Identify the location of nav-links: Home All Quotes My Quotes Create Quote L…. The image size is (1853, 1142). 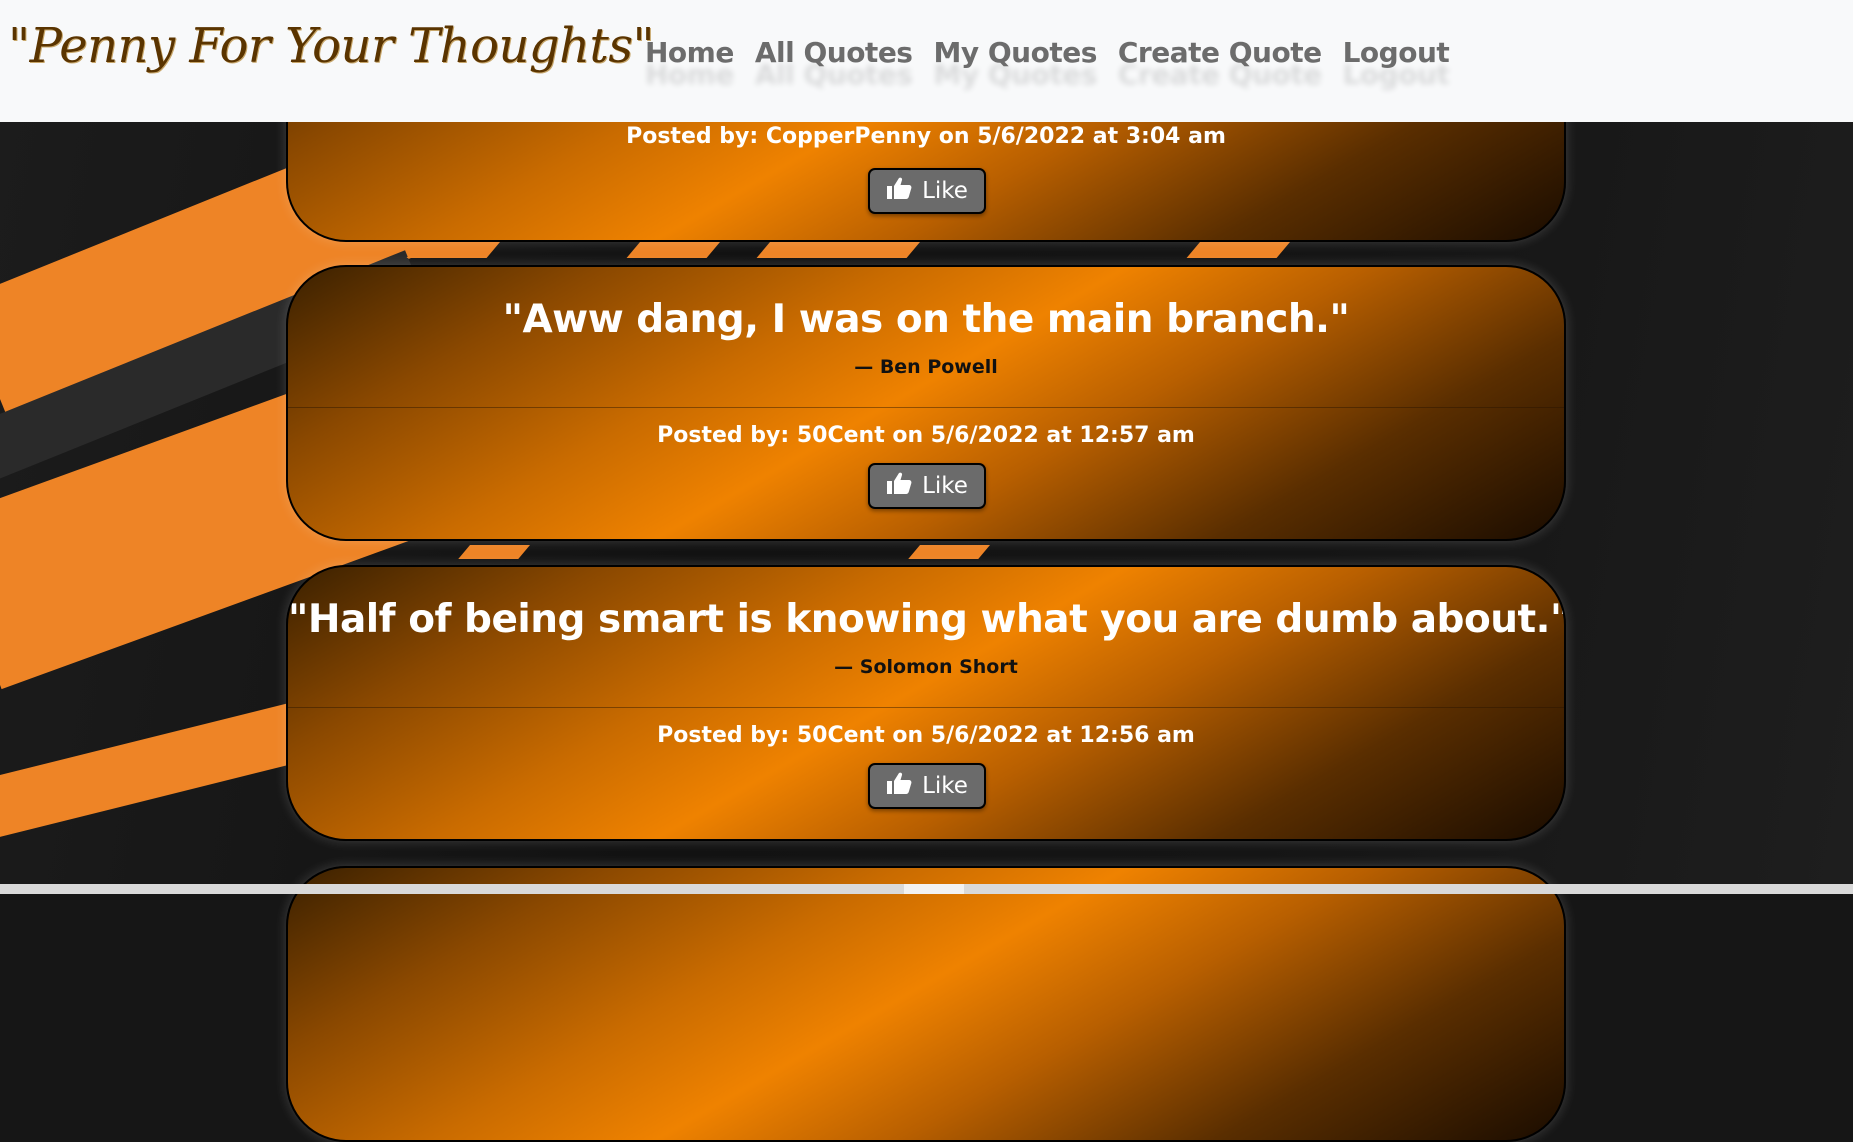
(1047, 52).